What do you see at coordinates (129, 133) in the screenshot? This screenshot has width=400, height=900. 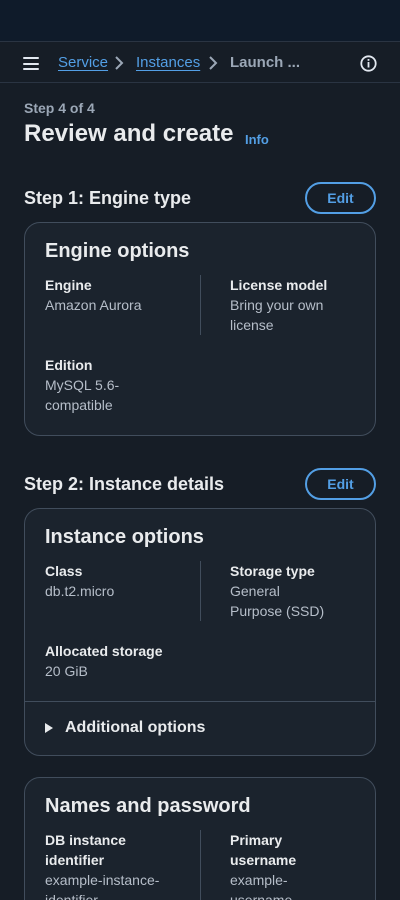 I see `page-title: Review and create` at bounding box center [129, 133].